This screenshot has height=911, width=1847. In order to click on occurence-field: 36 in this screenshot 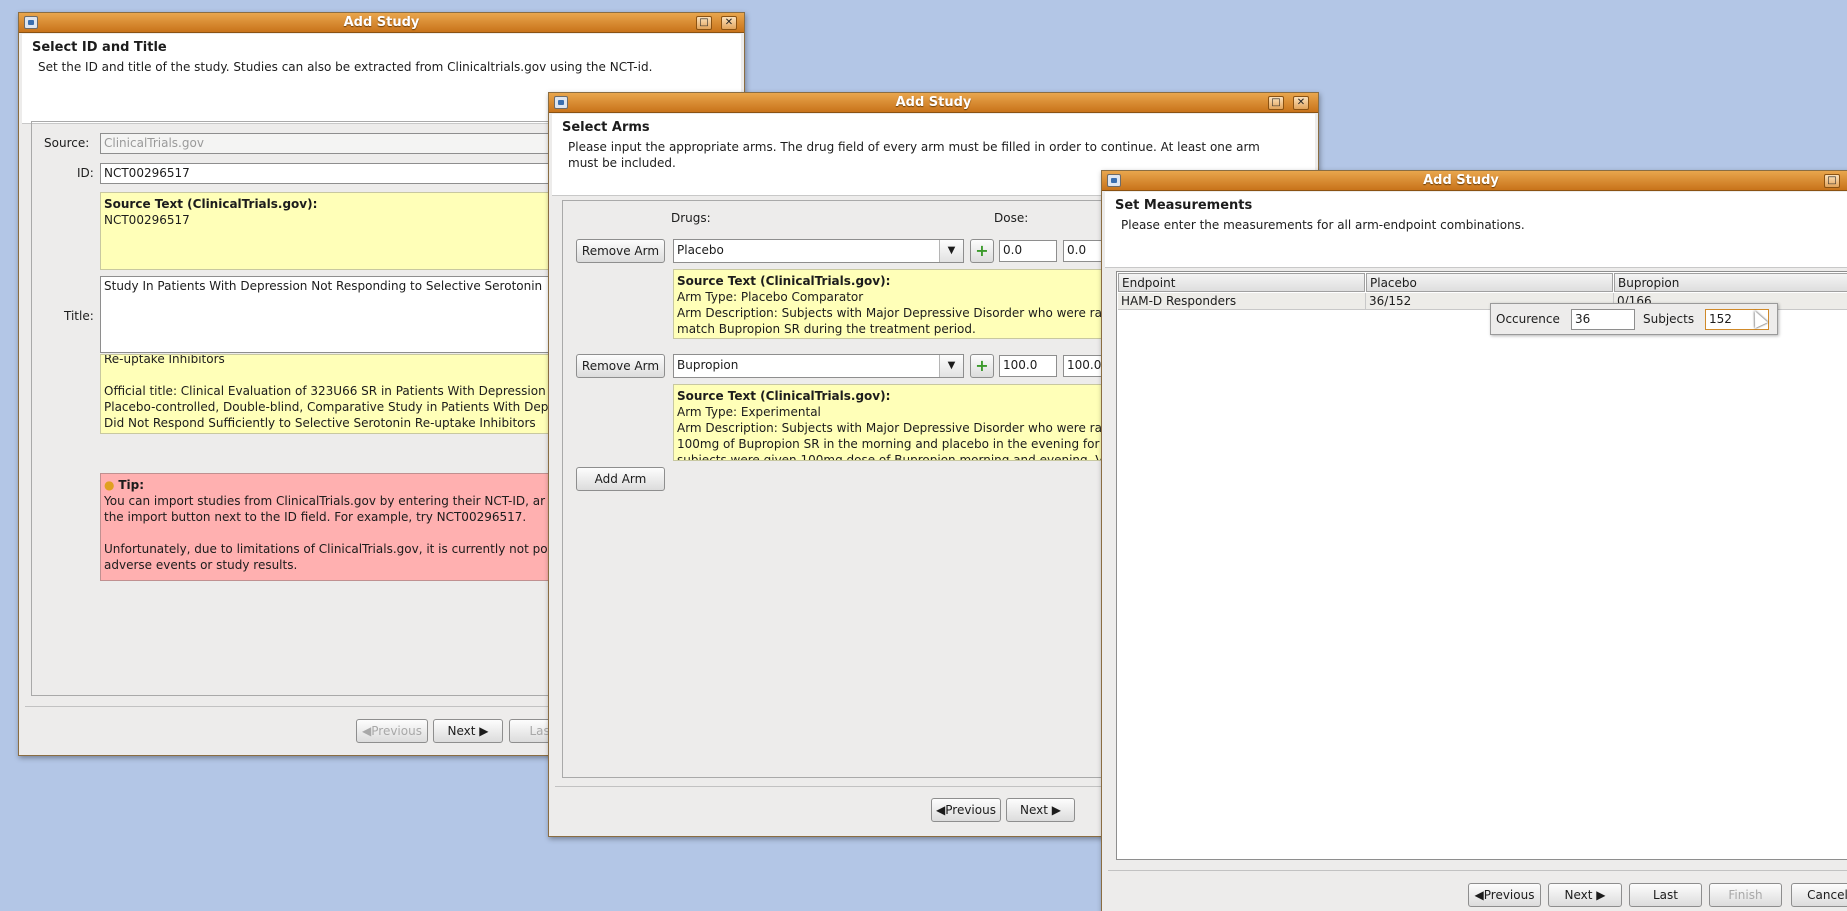, I will do `click(1603, 319)`.